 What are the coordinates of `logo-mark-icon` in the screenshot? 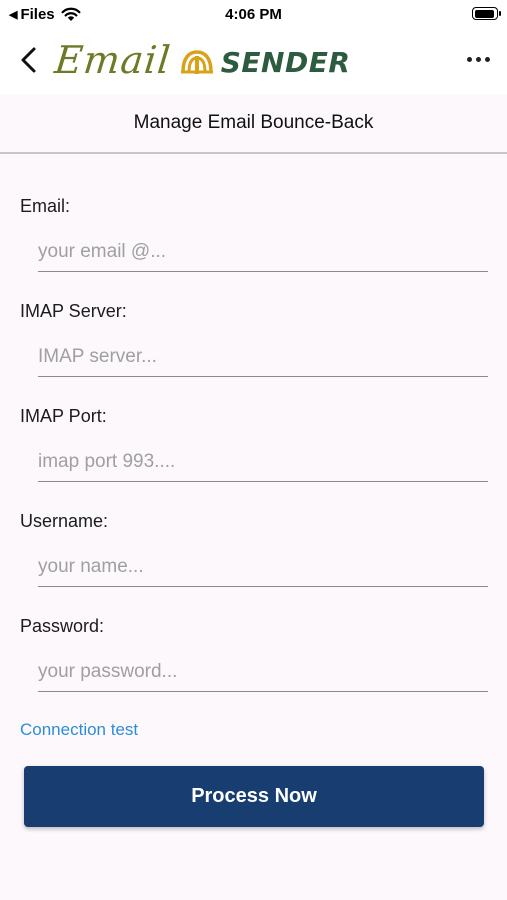 It's located at (196, 62).